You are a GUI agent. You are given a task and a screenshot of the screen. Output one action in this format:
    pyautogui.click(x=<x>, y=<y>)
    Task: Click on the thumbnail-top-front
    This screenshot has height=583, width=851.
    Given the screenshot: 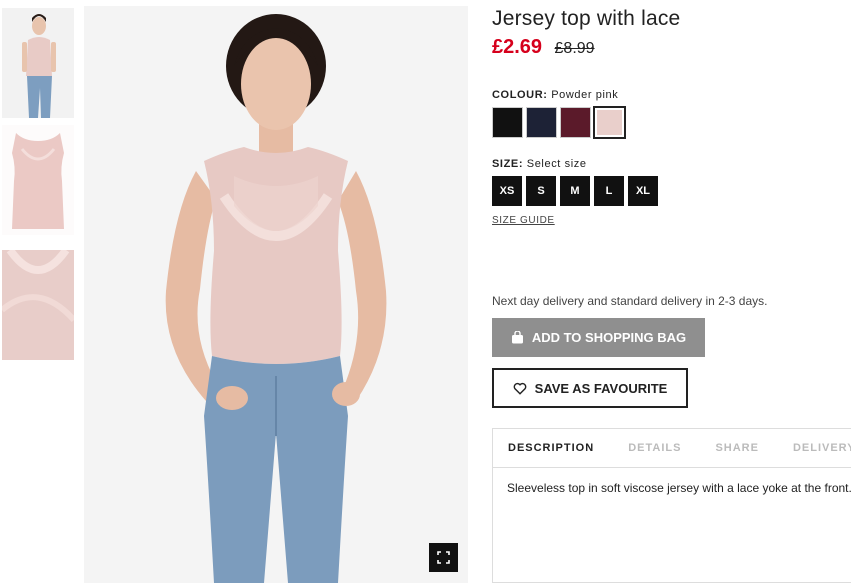 What is the action you would take?
    pyautogui.click(x=38, y=180)
    